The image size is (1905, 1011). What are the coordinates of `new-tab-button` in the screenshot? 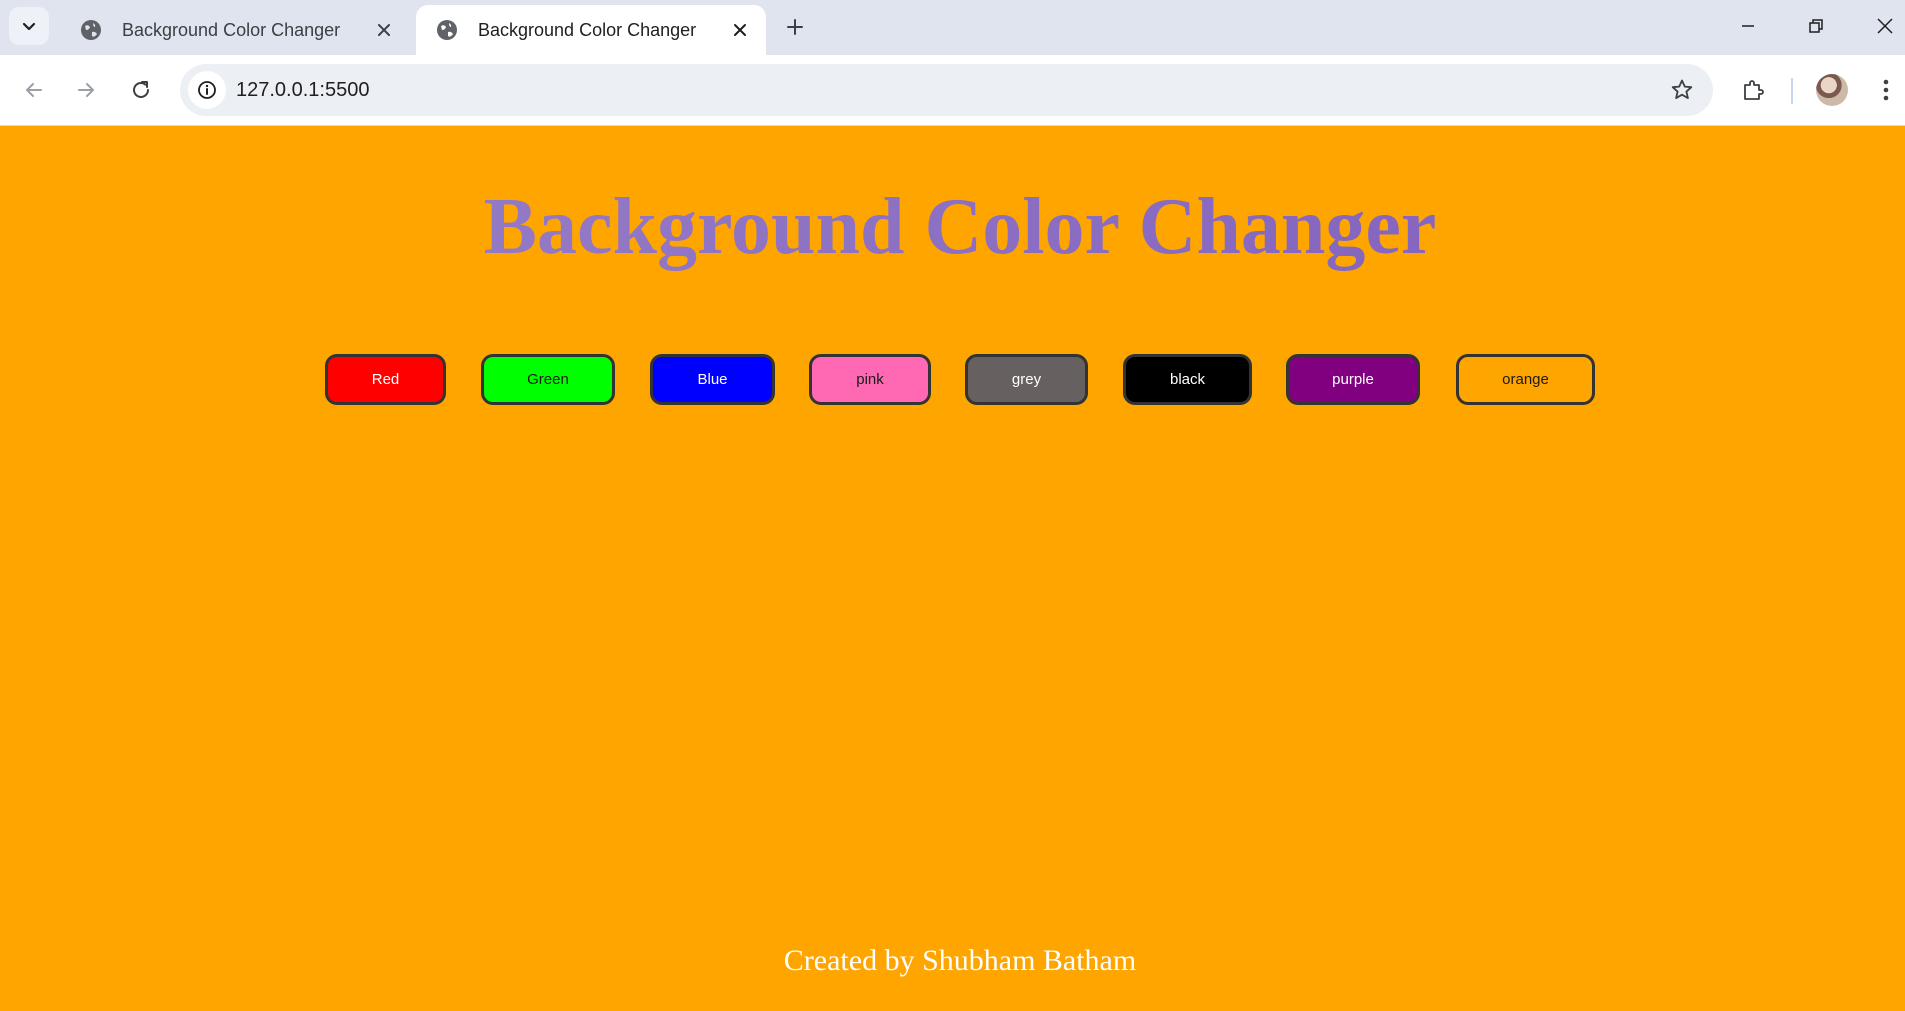 It's located at (795, 27).